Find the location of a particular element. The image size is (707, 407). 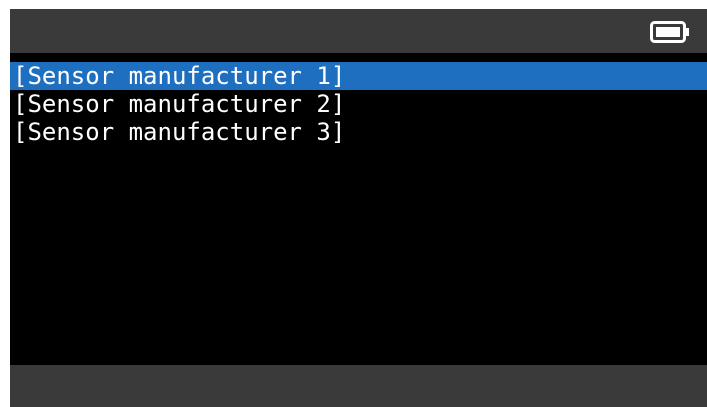

bottom-bar is located at coordinates (358, 386).